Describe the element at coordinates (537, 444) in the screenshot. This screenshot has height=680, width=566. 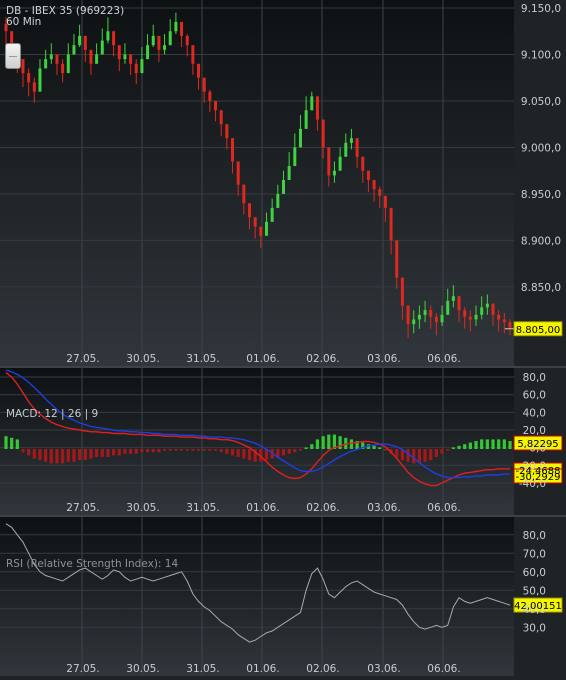
I see `macd-histogram-value-label: 5,82295` at that location.